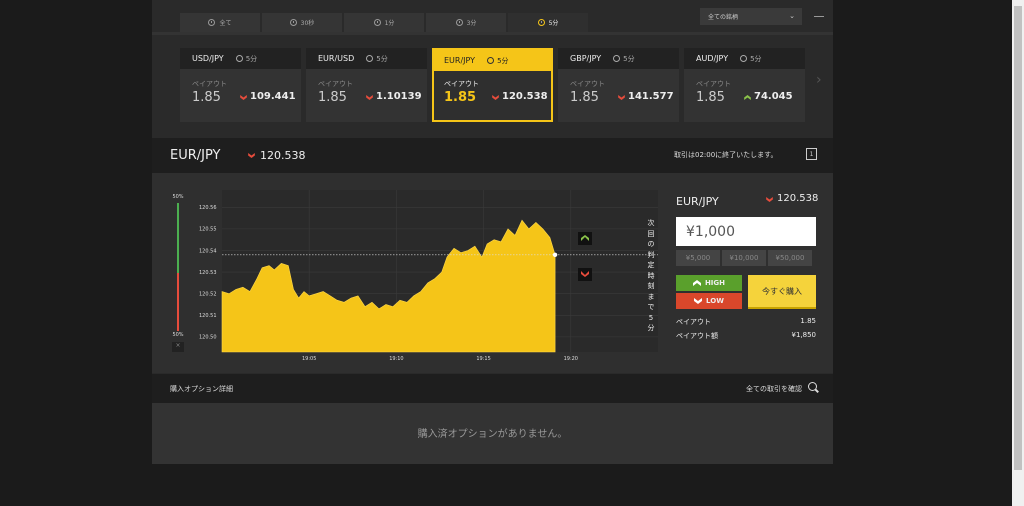 The height and width of the screenshot is (506, 1024). What do you see at coordinates (273, 96) in the screenshot?
I see `pair-rate: 109.441` at bounding box center [273, 96].